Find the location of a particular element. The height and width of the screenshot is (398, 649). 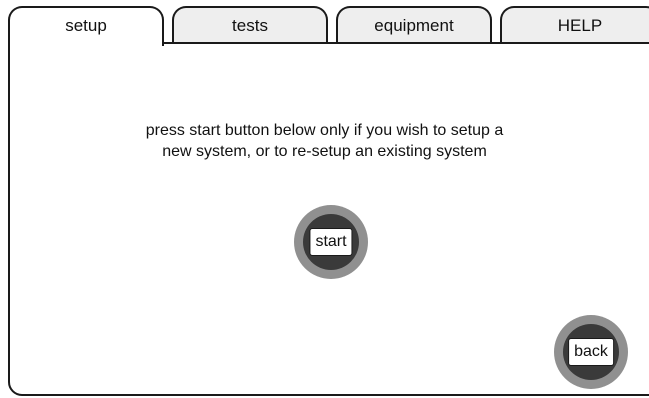

back-button-label: back is located at coordinates (591, 352).